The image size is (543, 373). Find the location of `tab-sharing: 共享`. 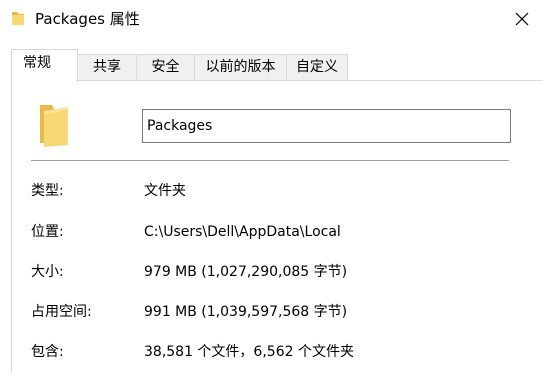

tab-sharing: 共享 is located at coordinates (107, 67).